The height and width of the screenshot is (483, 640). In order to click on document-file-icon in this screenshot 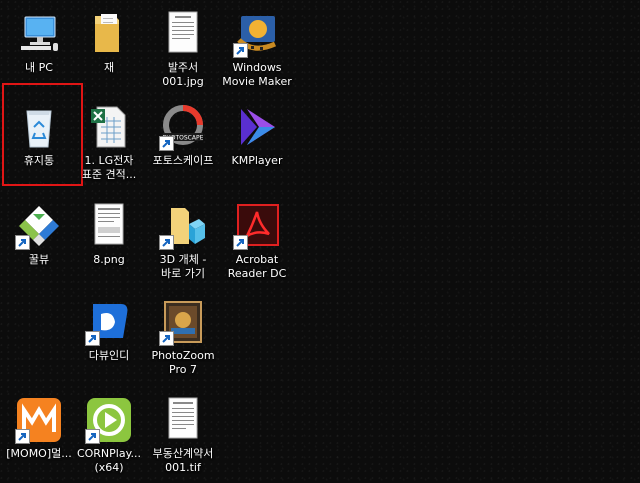, I will do `click(183, 420)`.